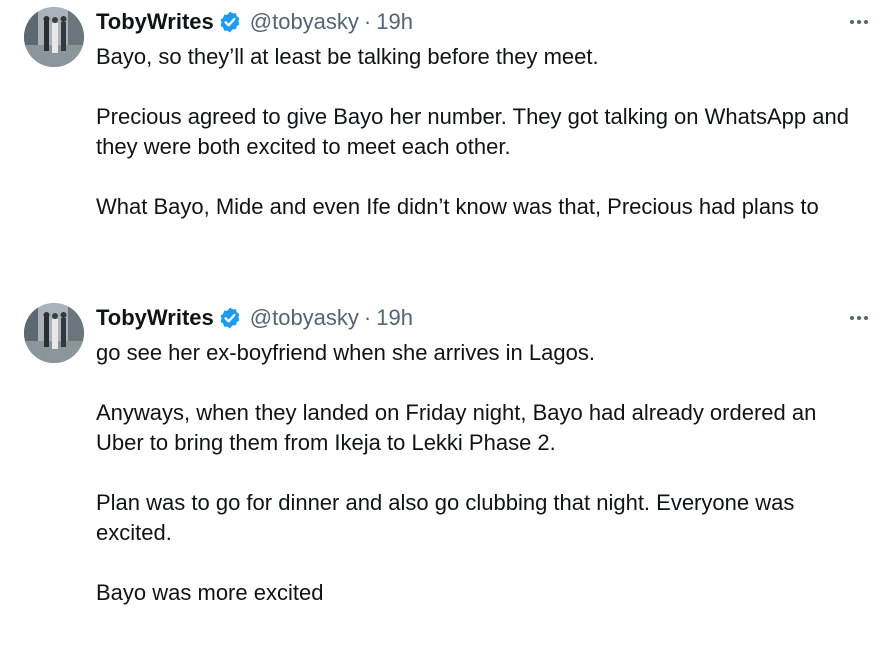  I want to click on tweet-paragraph: Bayo was more excited, so click(210, 592).